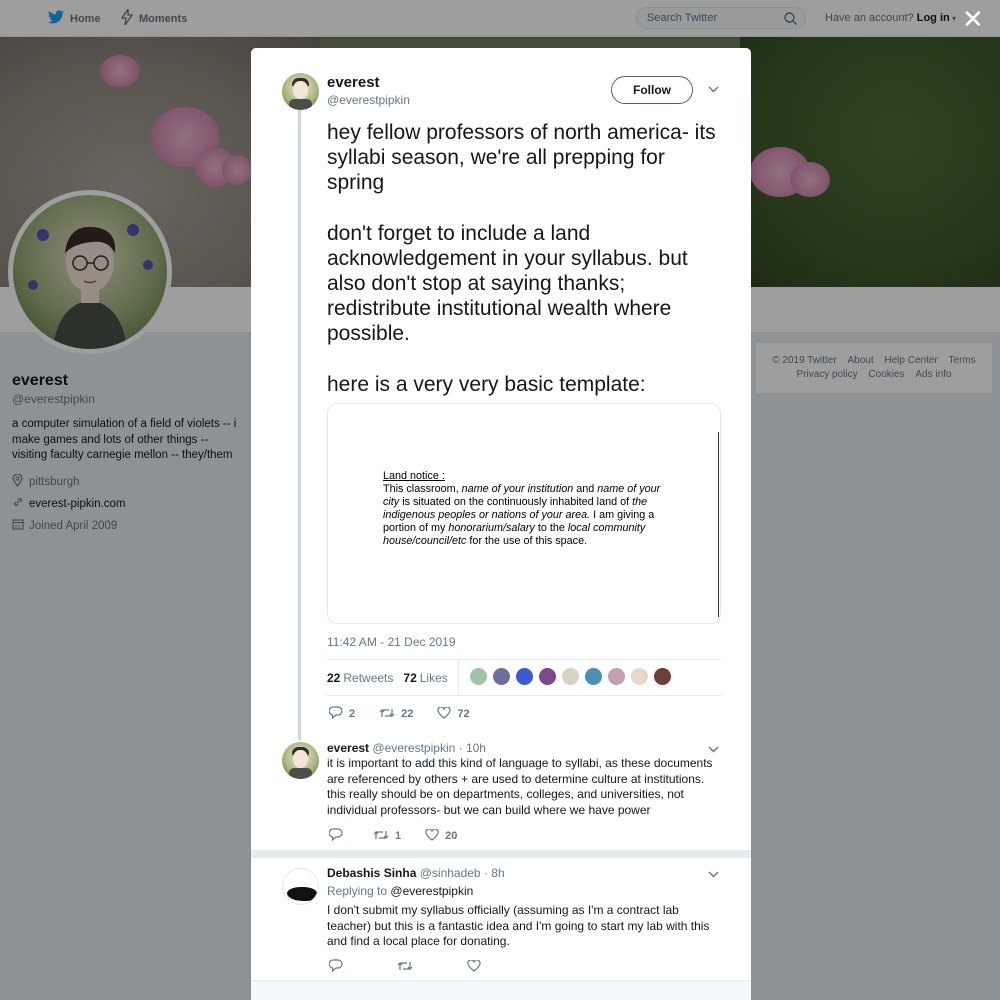  What do you see at coordinates (501, 990) in the screenshot?
I see `loading-strip` at bounding box center [501, 990].